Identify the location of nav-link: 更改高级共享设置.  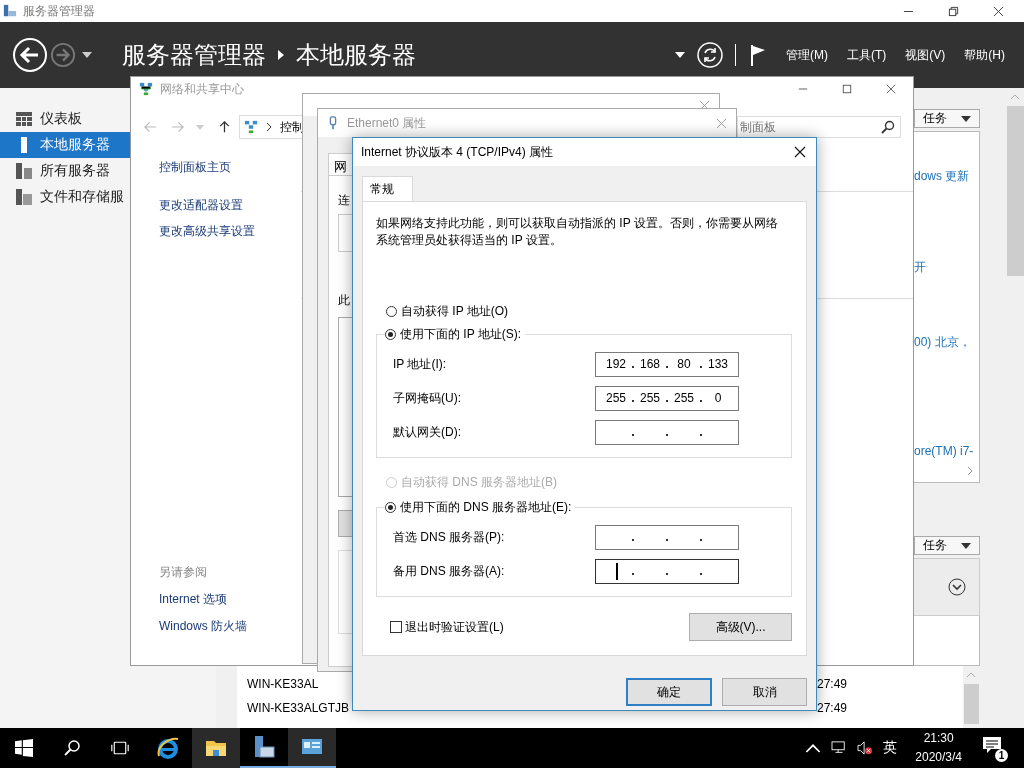
(230, 231).